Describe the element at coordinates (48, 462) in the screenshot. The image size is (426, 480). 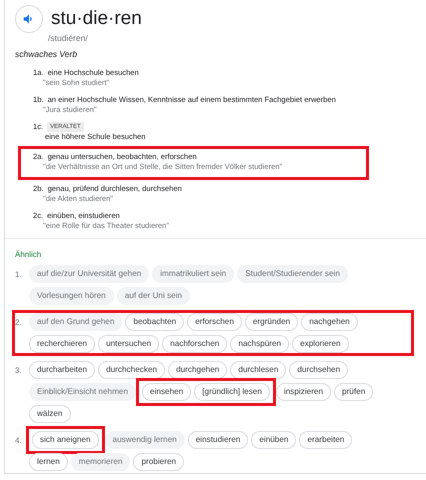
I see `synonym-chip: lernen` at that location.